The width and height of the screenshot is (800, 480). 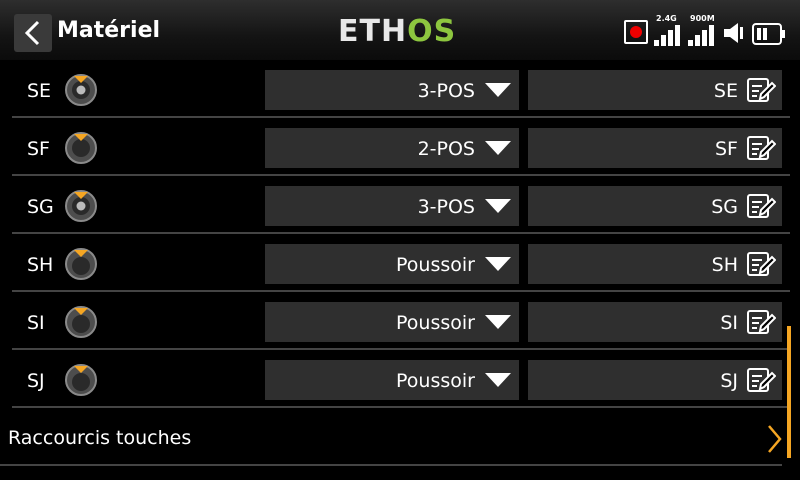 I want to click on switch-row-sg: SG 3-POS SG, so click(x=395, y=205).